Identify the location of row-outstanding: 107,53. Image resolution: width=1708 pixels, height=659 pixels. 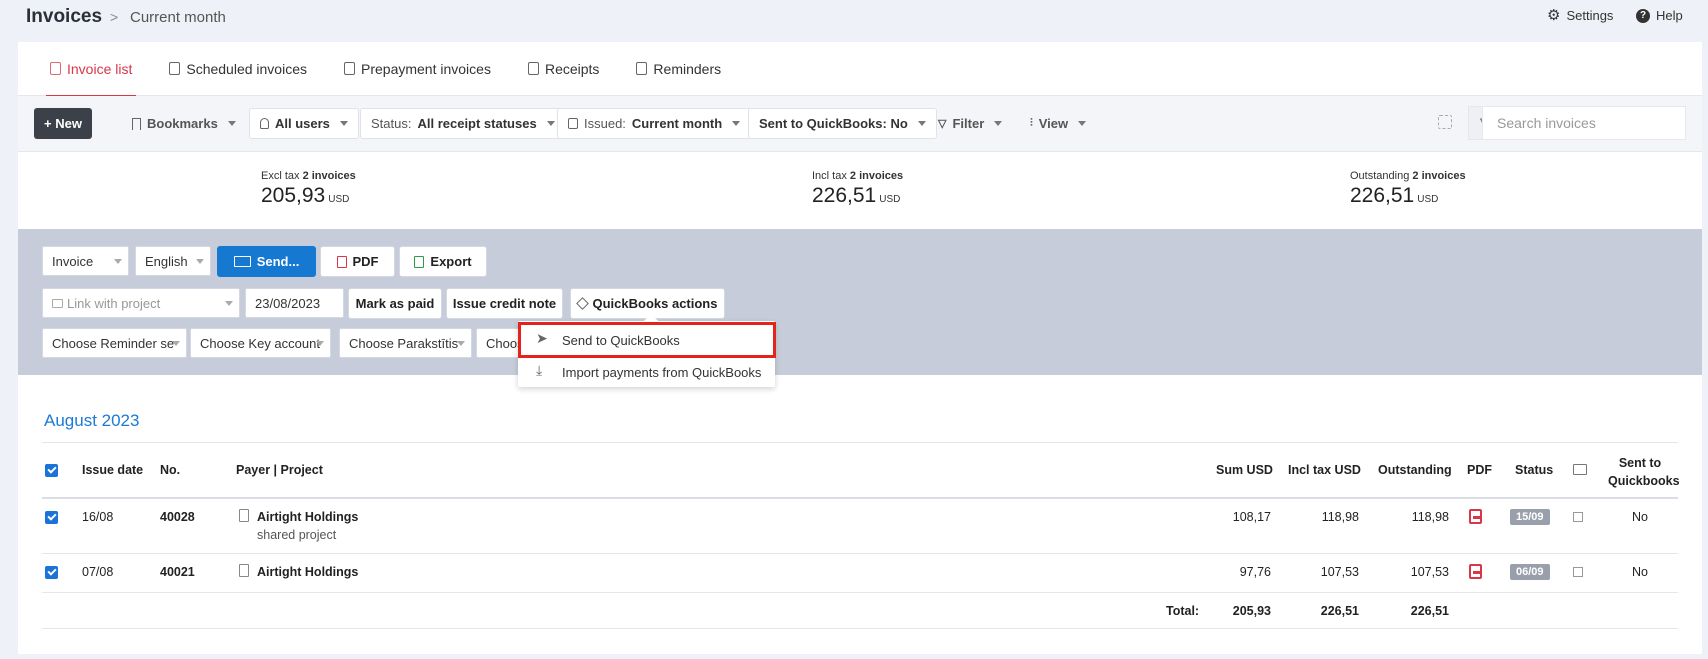
(1429, 572).